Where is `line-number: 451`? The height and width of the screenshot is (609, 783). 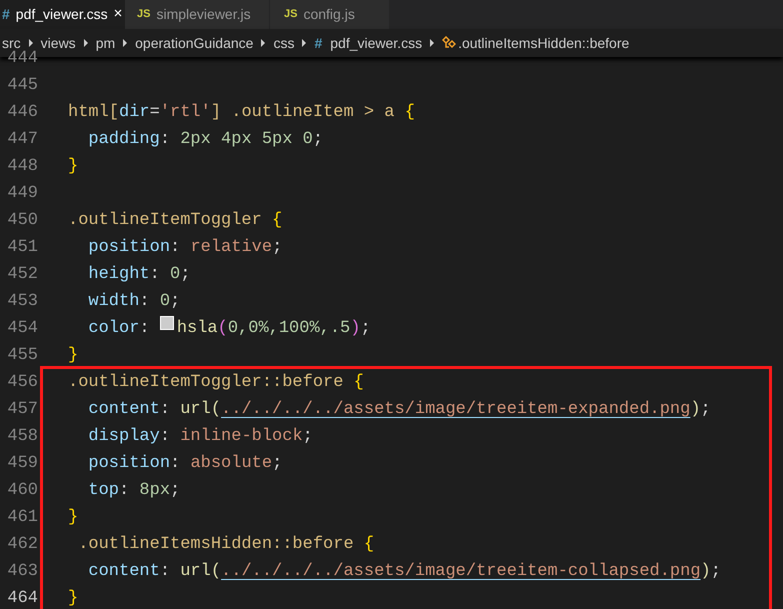 line-number: 451 is located at coordinates (22, 247).